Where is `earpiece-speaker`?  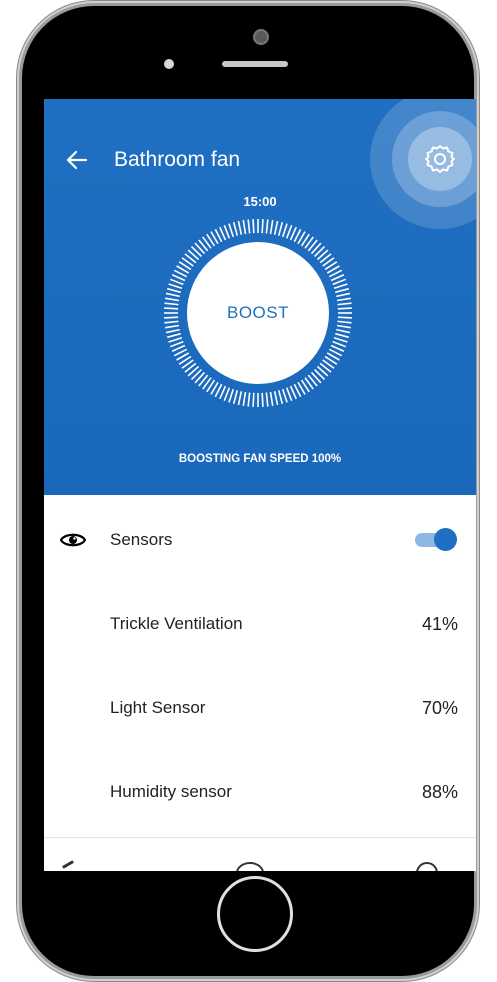 earpiece-speaker is located at coordinates (255, 64).